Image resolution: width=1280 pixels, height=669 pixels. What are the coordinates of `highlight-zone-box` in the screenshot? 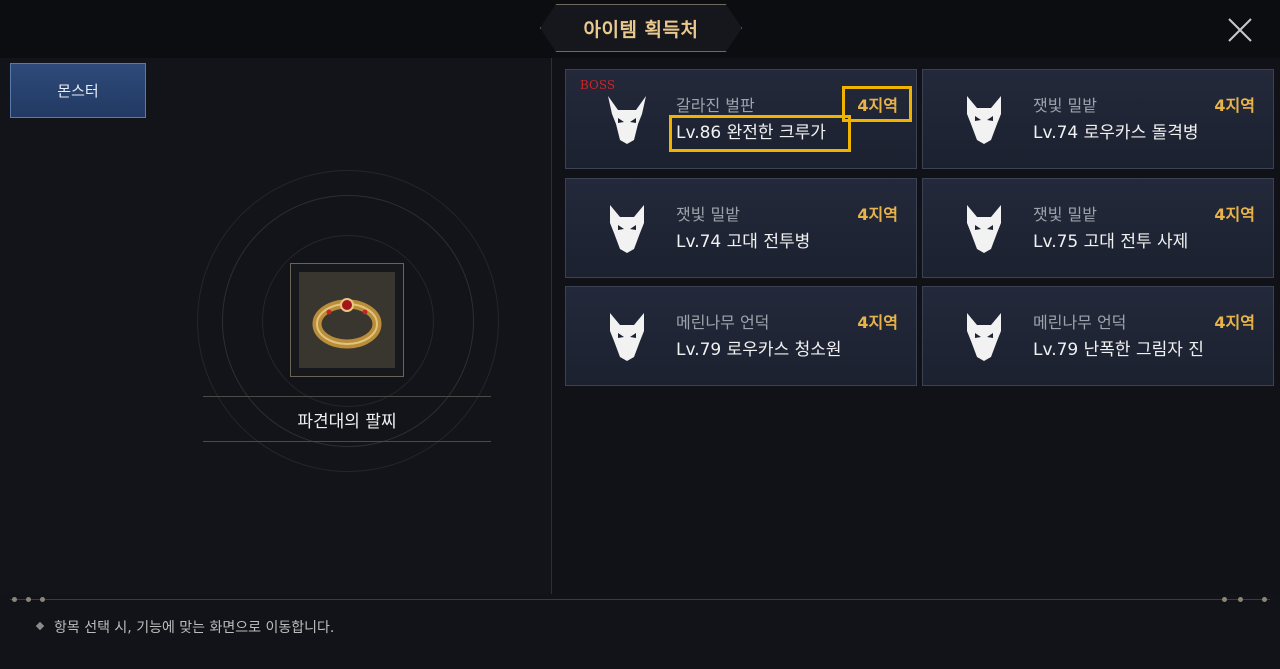 It's located at (877, 104).